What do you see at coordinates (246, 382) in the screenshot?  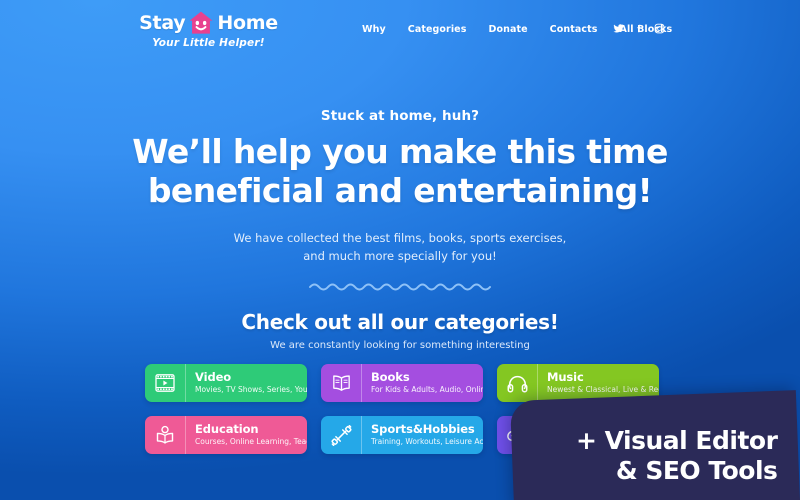 I see `category-card-text: Video Movies, TV Shows, Series, YouTube` at bounding box center [246, 382].